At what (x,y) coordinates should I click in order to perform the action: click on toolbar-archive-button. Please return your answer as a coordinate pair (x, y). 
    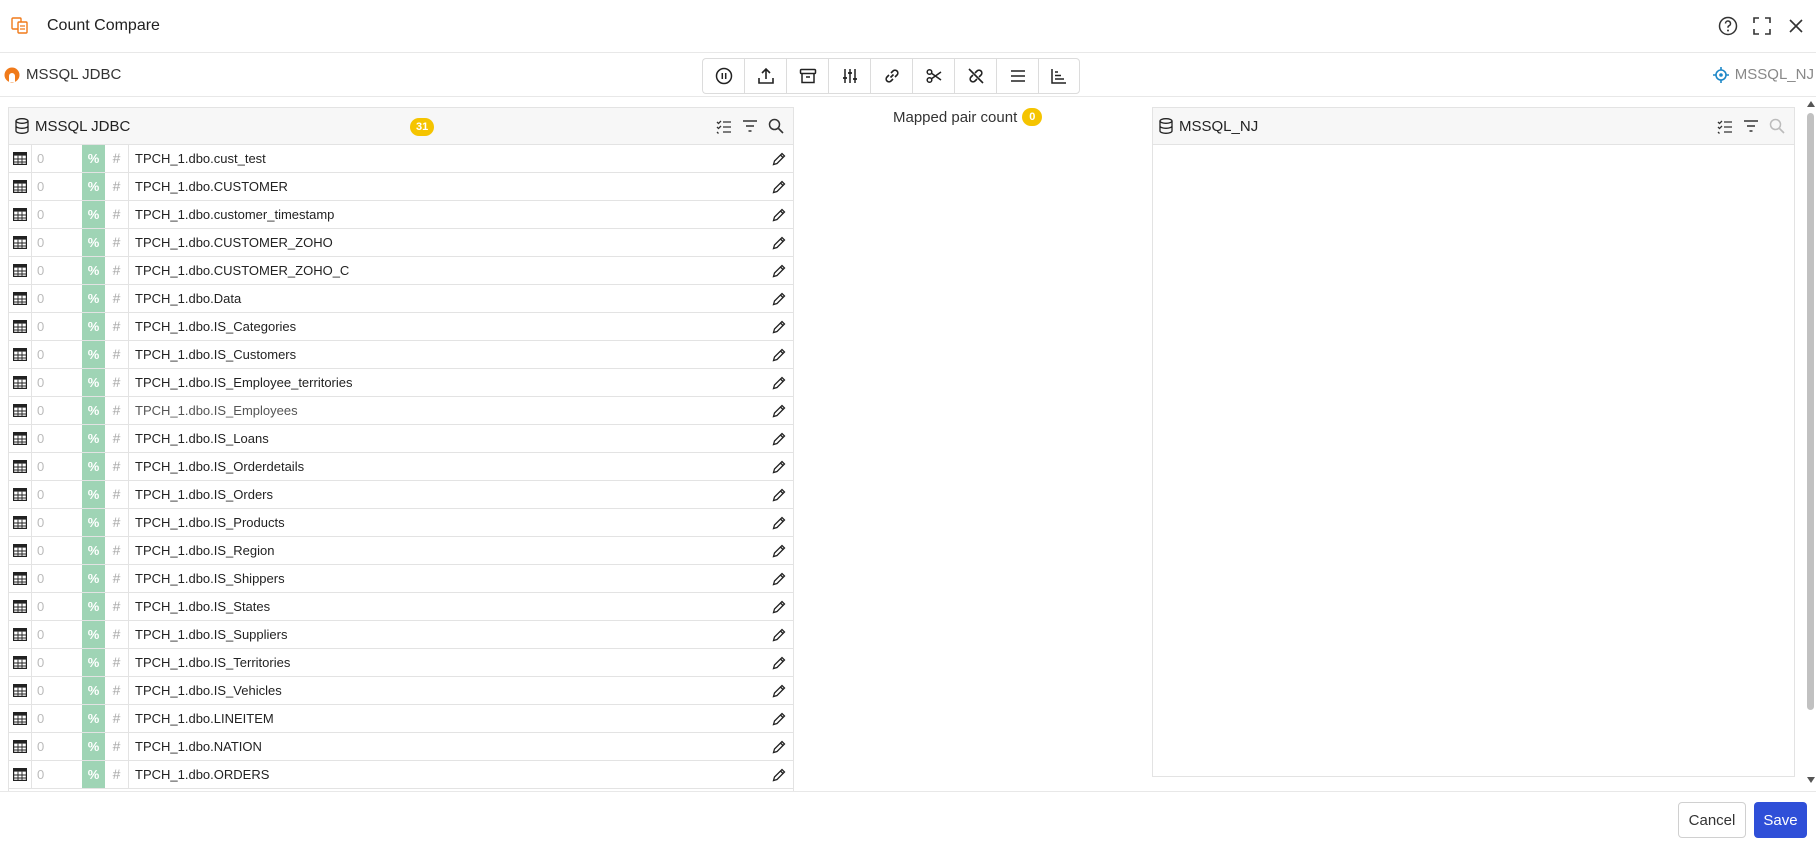
    Looking at the image, I should click on (807, 76).